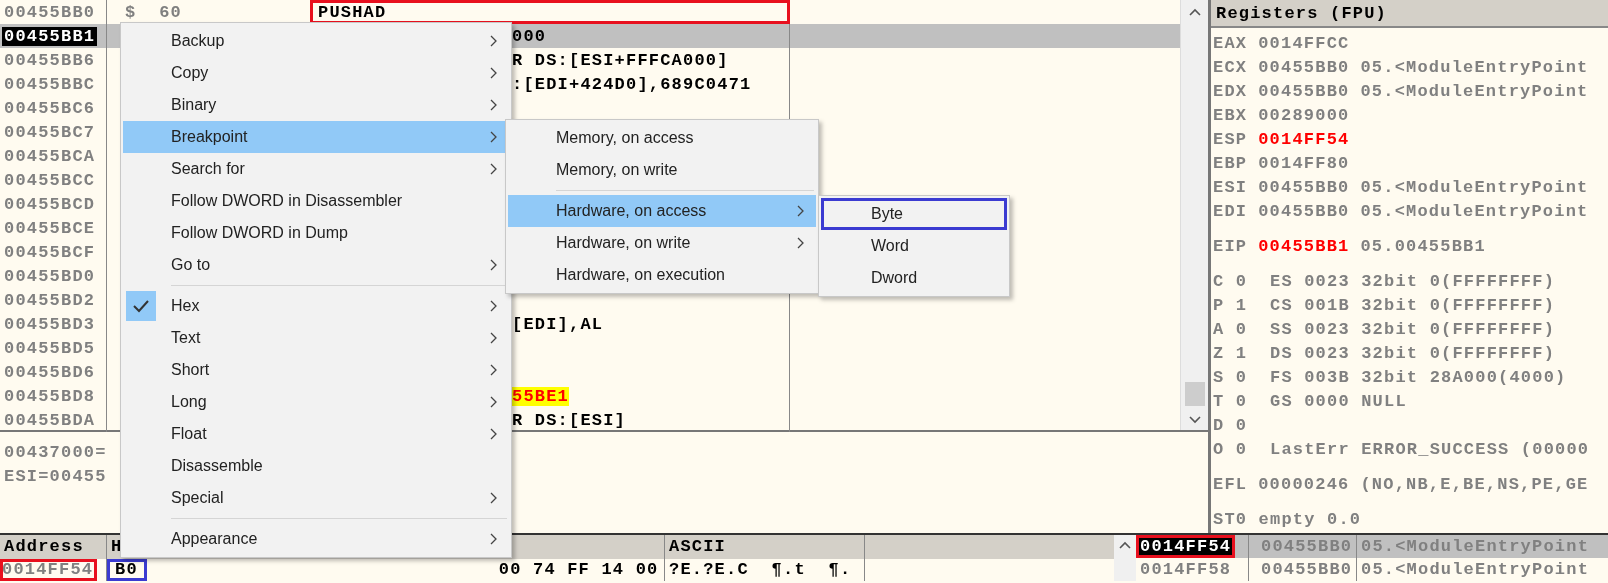  What do you see at coordinates (316, 169) in the screenshot?
I see `menu-item: Search for` at bounding box center [316, 169].